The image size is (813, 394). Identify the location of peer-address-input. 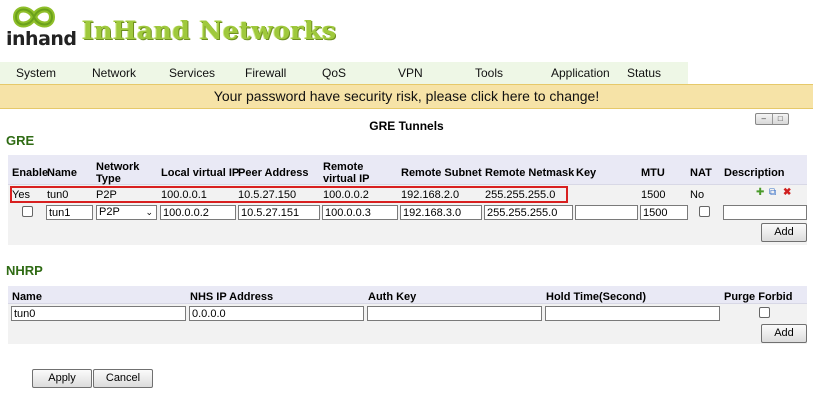
(279, 212).